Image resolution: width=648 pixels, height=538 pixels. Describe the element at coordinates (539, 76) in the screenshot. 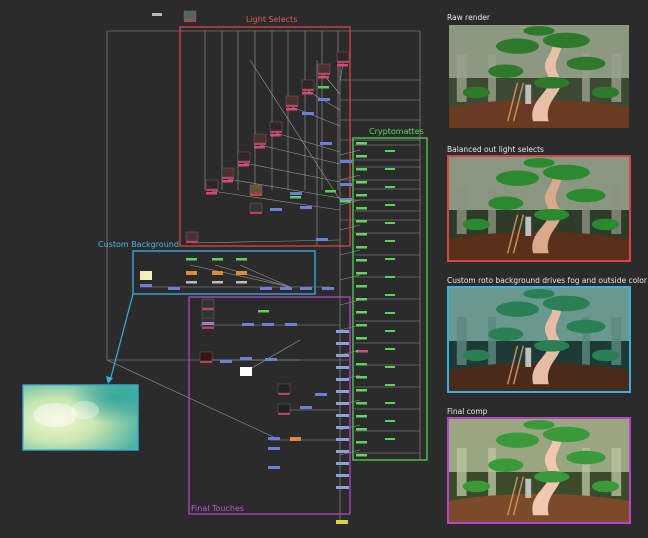

I see `preview-raw-render` at that location.